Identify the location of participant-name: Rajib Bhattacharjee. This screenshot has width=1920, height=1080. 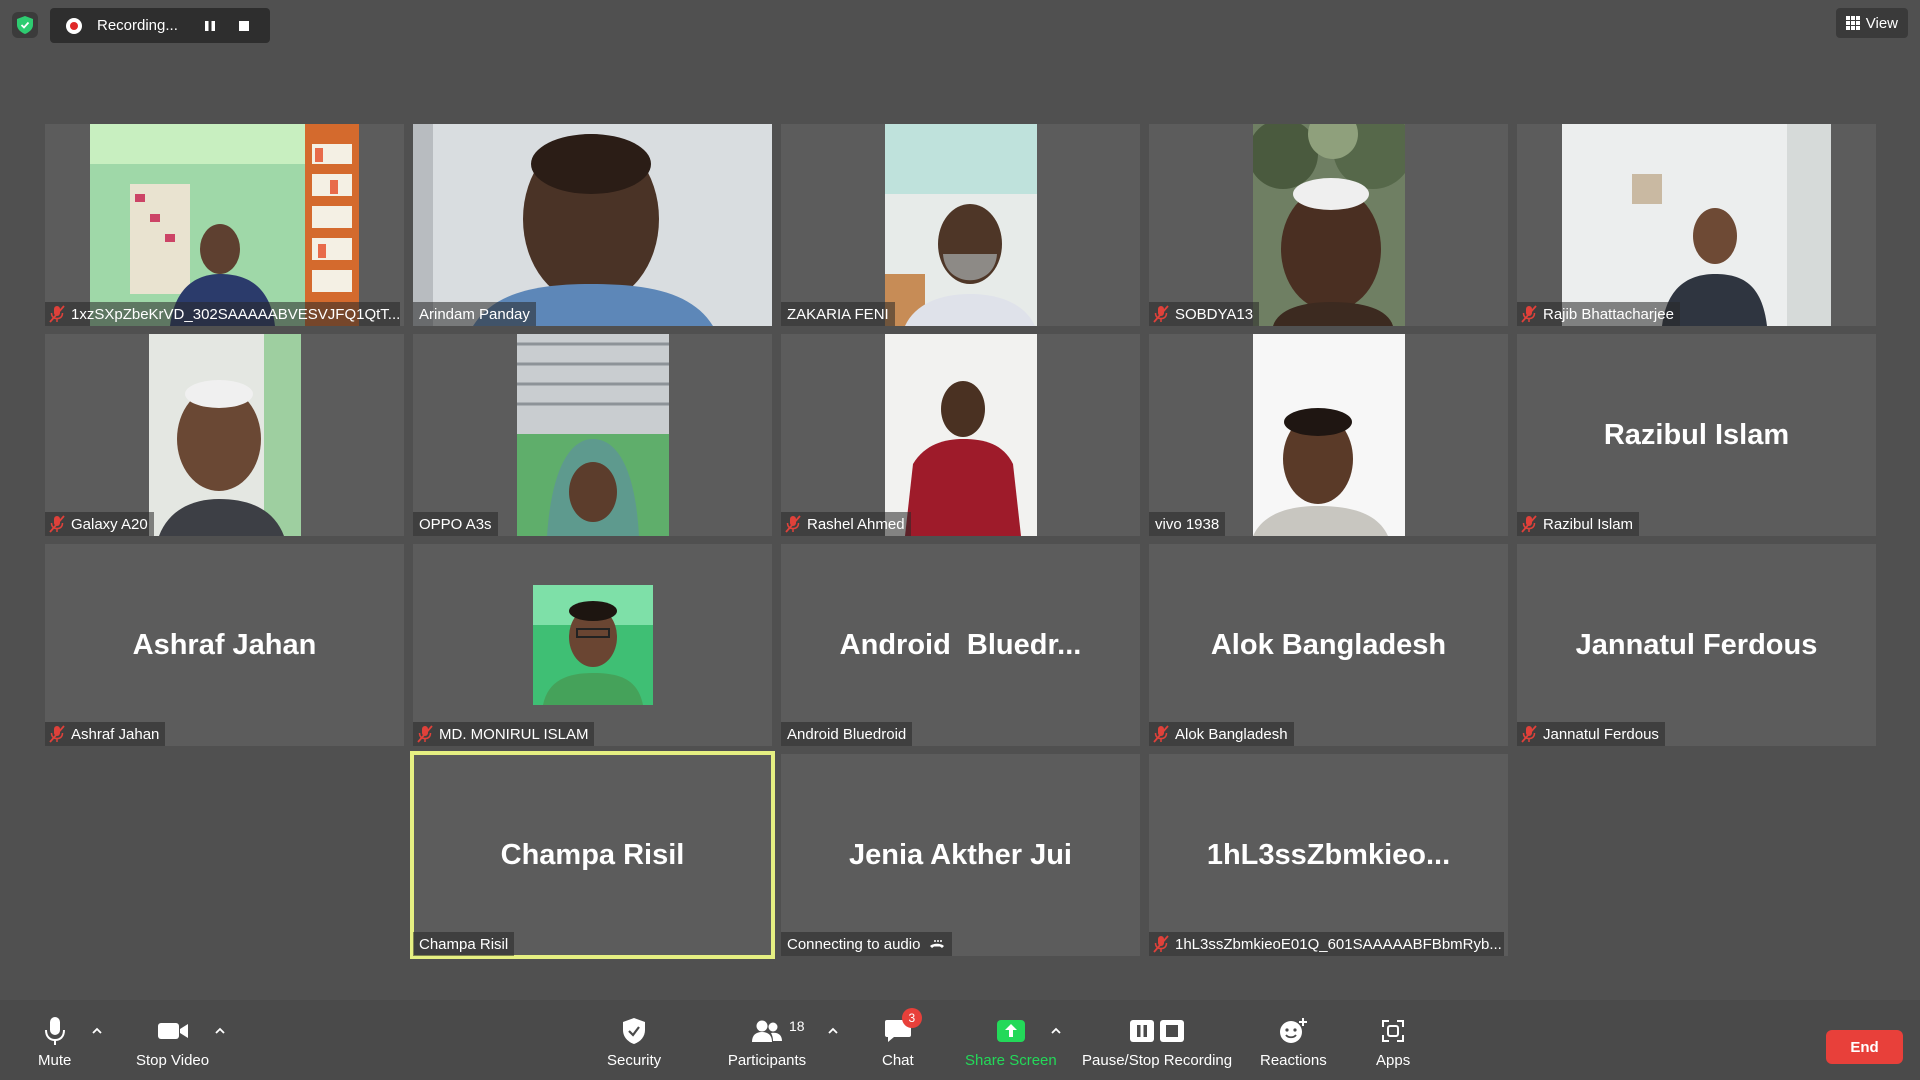
(1608, 314).